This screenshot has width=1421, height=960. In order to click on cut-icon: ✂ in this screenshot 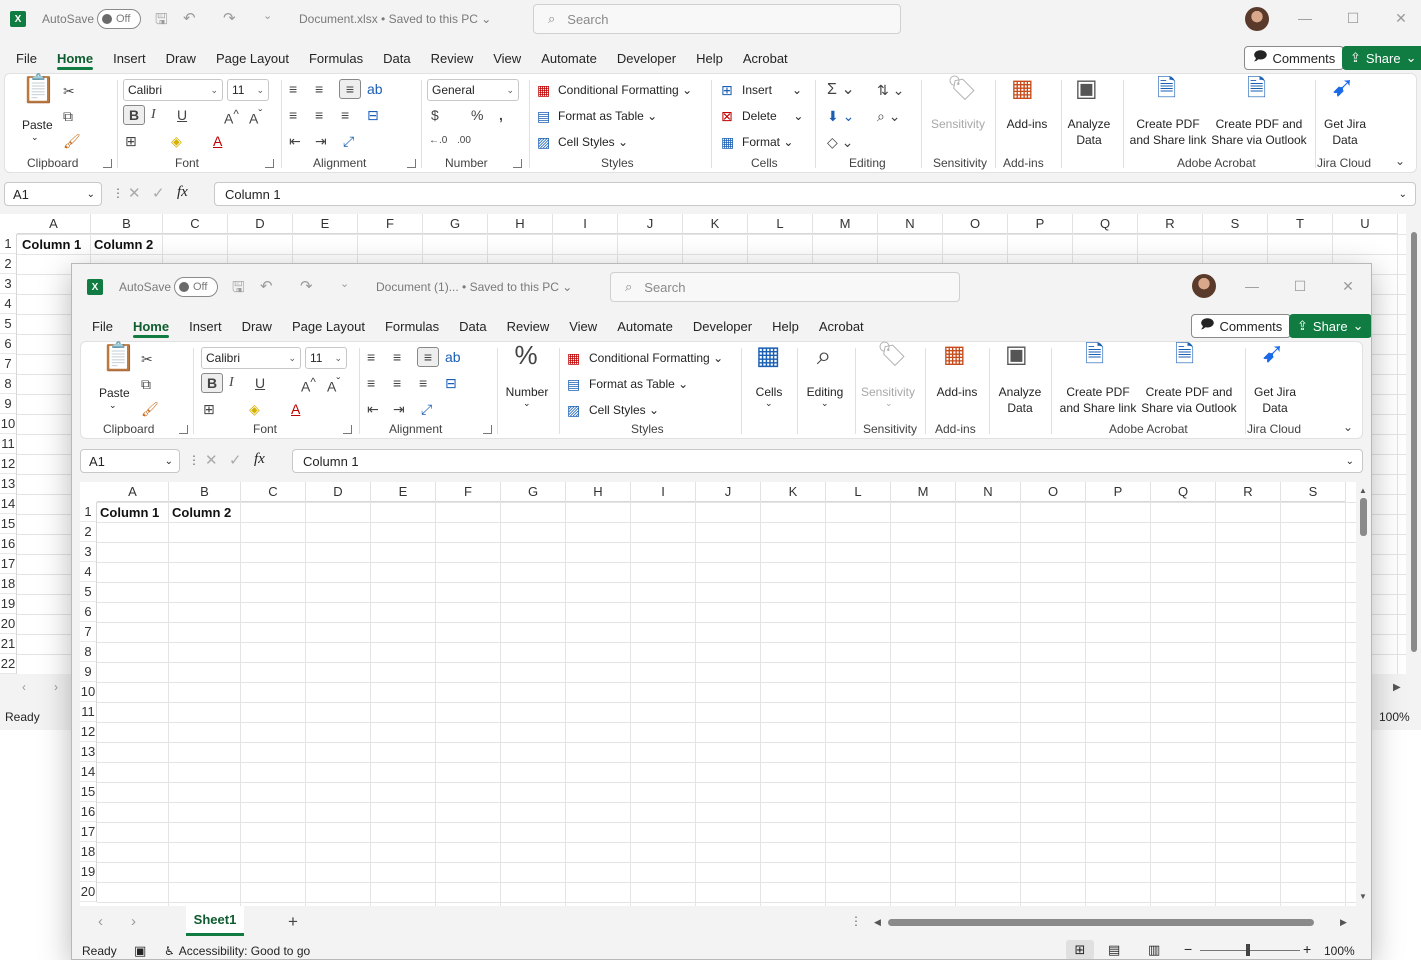, I will do `click(69, 91)`.